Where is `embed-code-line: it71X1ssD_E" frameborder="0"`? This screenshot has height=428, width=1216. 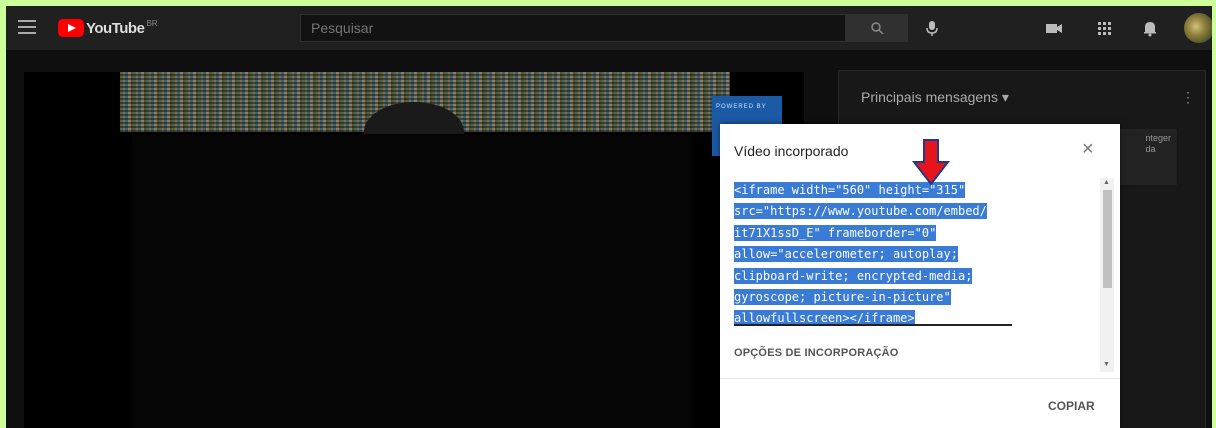
embed-code-line: it71X1ssD_E" frameborder="0" is located at coordinates (835, 232).